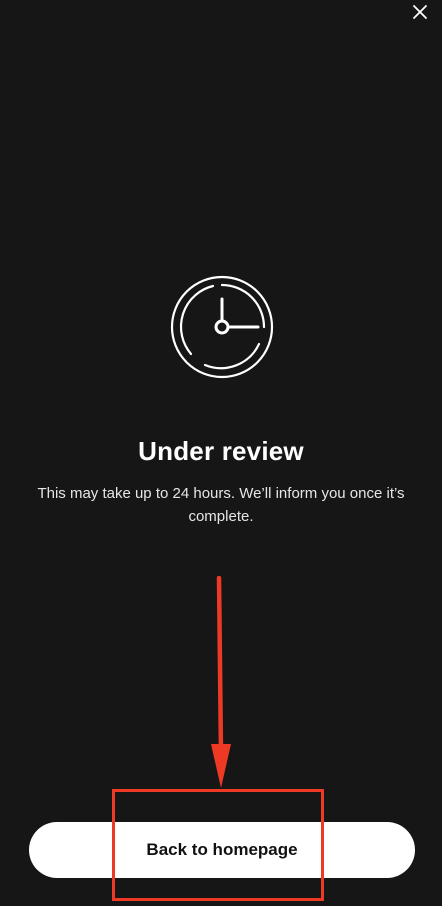  Describe the element at coordinates (222, 327) in the screenshot. I see `clock-icon` at that location.